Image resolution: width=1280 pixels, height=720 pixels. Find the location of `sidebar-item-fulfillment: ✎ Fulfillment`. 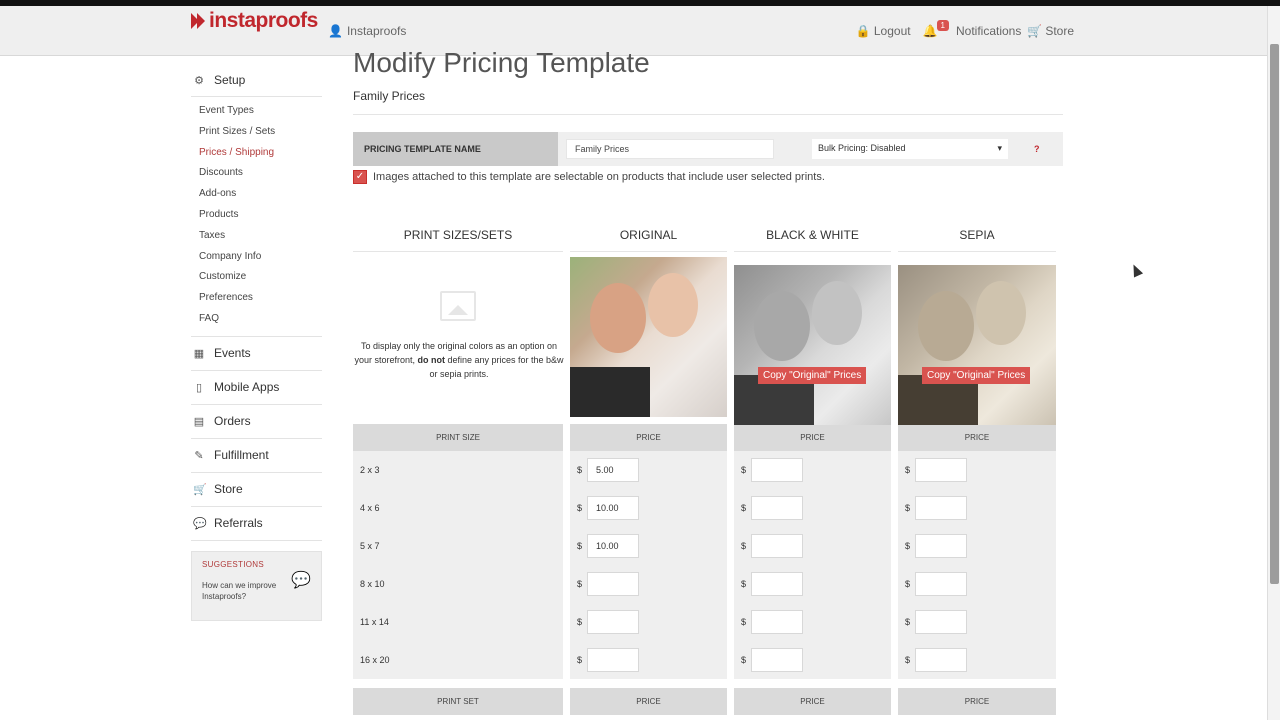

sidebar-item-fulfillment: ✎ Fulfillment is located at coordinates (256, 456).